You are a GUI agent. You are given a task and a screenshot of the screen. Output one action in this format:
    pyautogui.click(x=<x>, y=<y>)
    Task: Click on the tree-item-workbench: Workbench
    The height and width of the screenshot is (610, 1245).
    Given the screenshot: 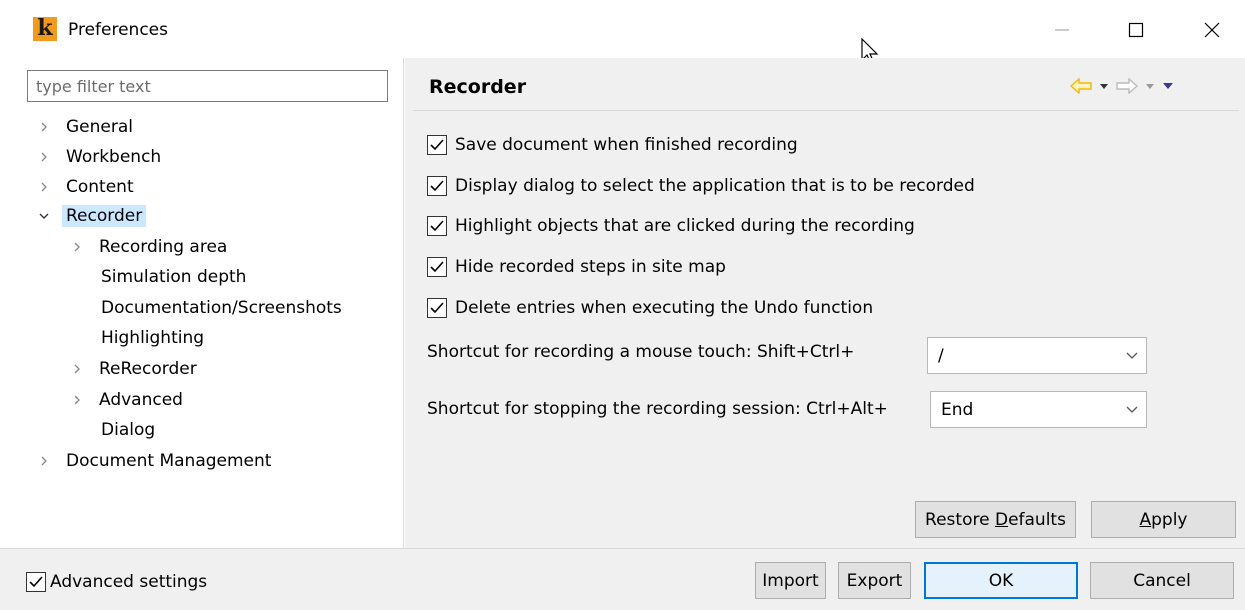 What is the action you would take?
    pyautogui.click(x=98, y=157)
    